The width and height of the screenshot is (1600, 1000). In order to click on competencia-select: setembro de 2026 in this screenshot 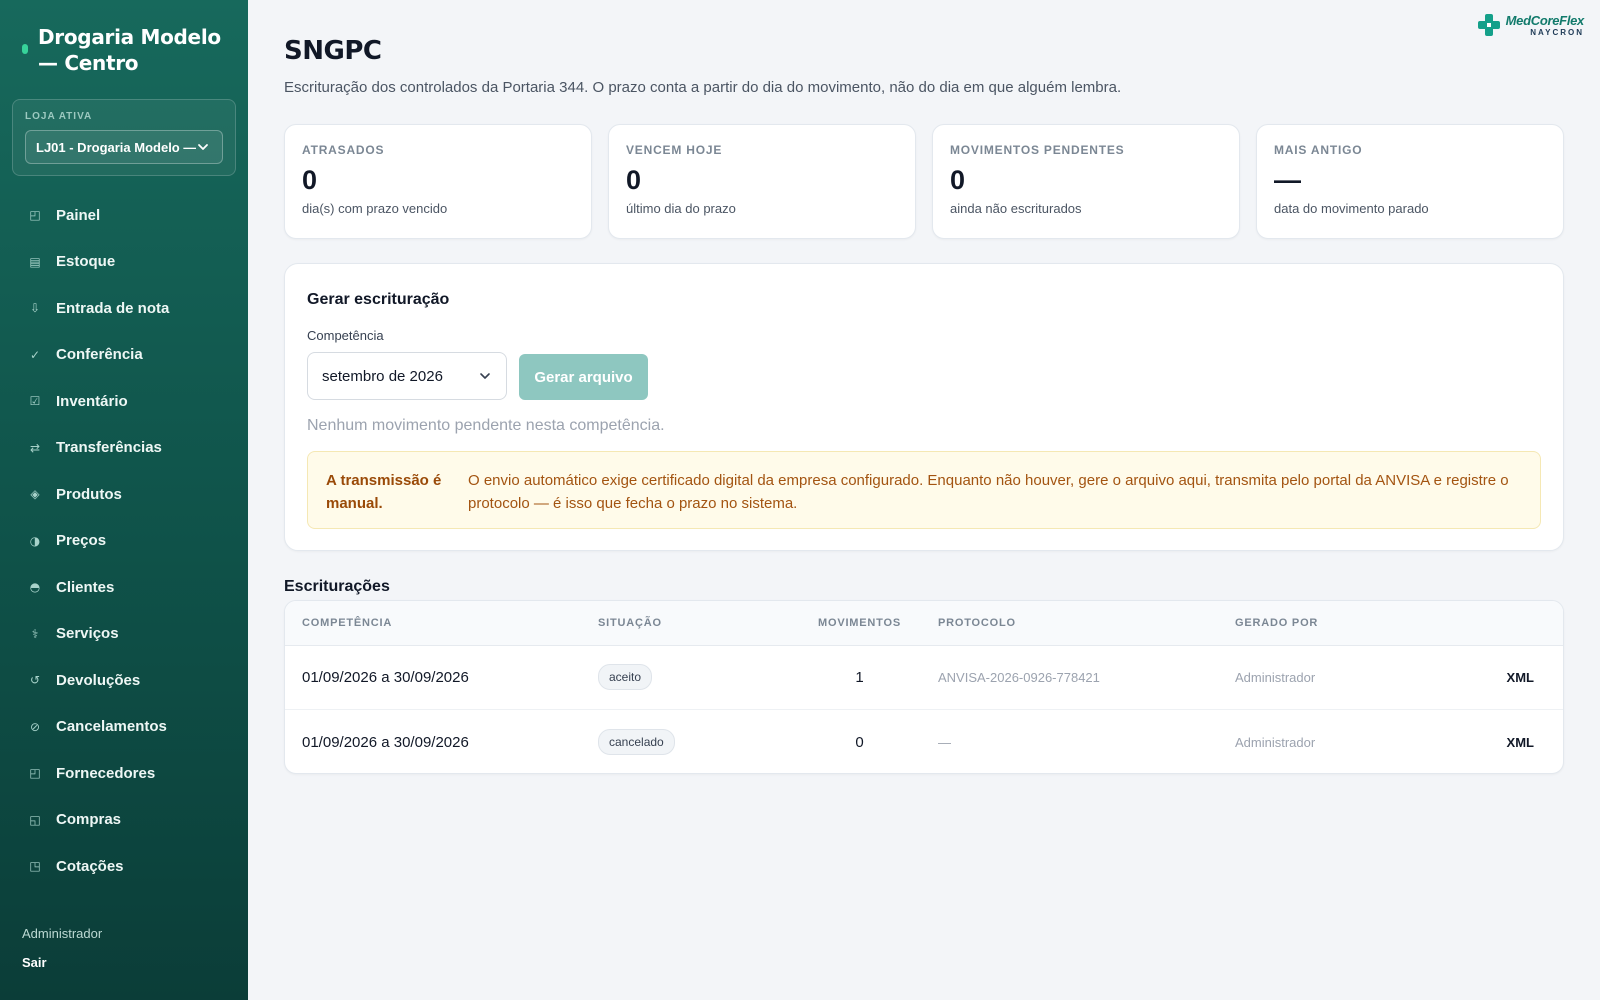, I will do `click(407, 376)`.